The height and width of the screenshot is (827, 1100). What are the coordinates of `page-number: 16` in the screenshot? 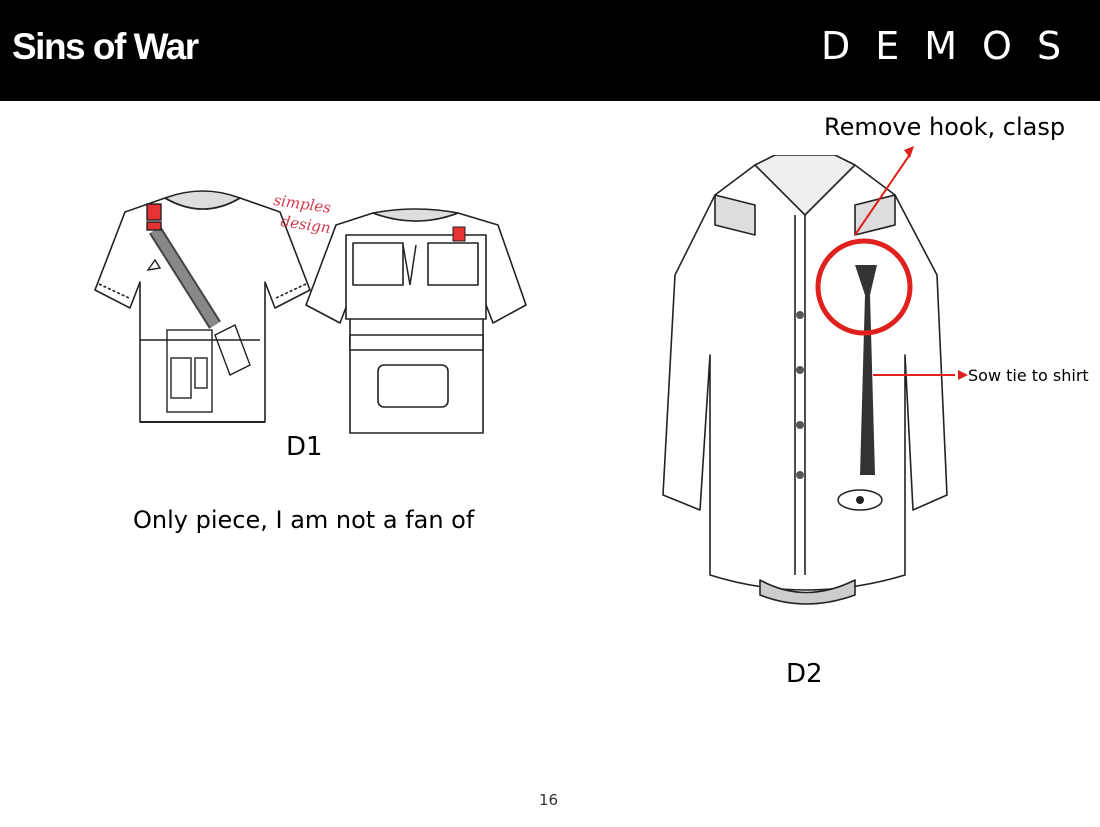 It's located at (549, 800).